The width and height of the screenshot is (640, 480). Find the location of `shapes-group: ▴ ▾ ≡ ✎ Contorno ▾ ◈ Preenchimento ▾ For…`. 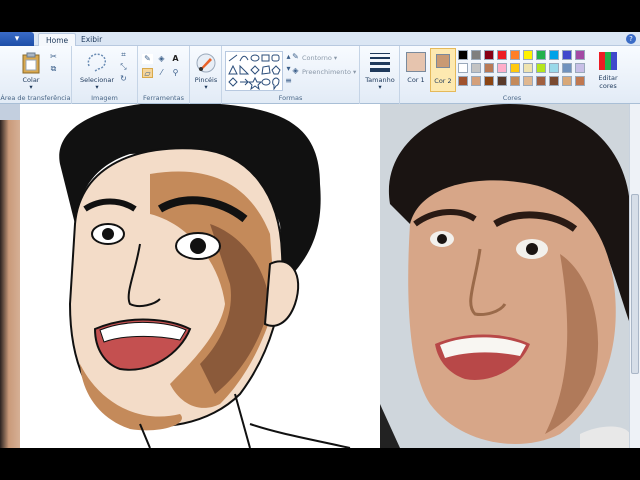

shapes-group: ▴ ▾ ≡ ✎ Contorno ▾ ◈ Preenchimento ▾ For… is located at coordinates (291, 75).